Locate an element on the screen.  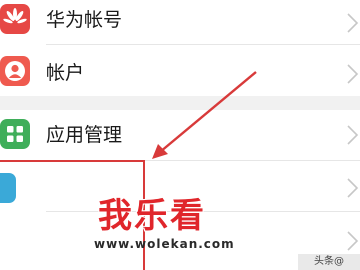
watermark-url: www.wolekan.com is located at coordinates (164, 244).